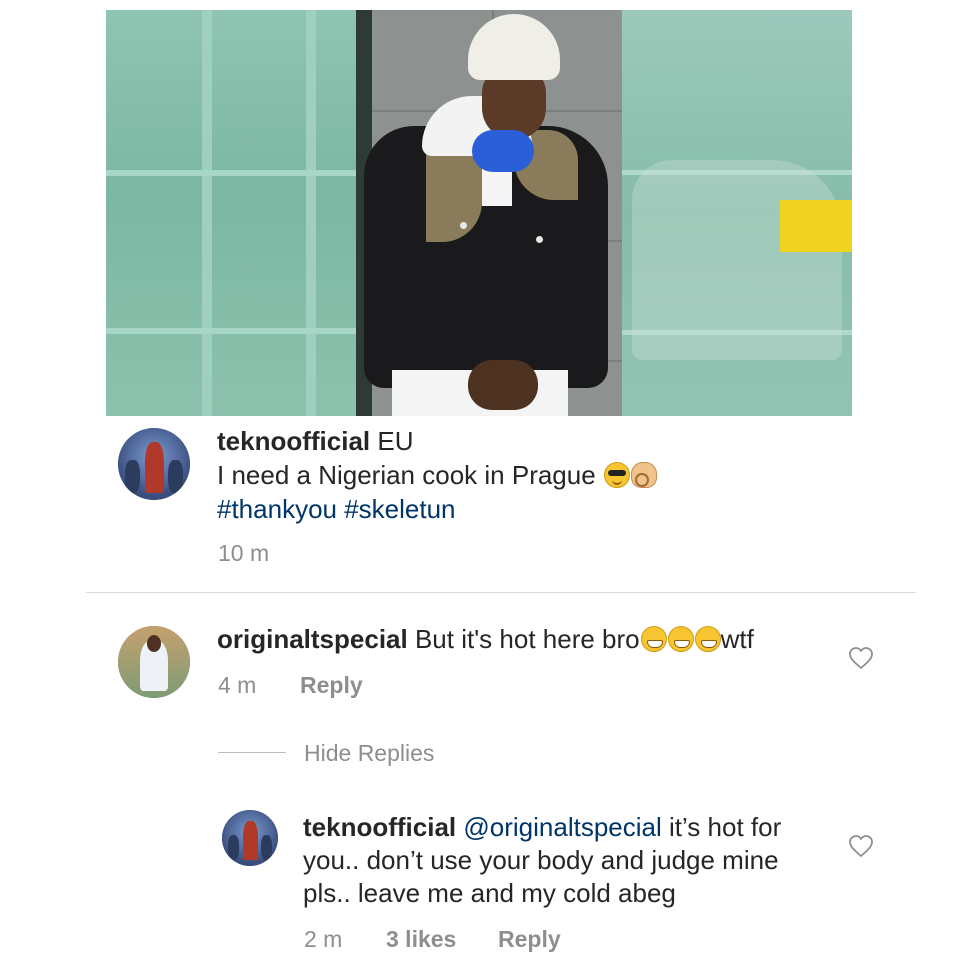 This screenshot has width=960, height=960. Describe the element at coordinates (421, 939) in the screenshot. I see `reply-likes-count: 3 likes` at that location.